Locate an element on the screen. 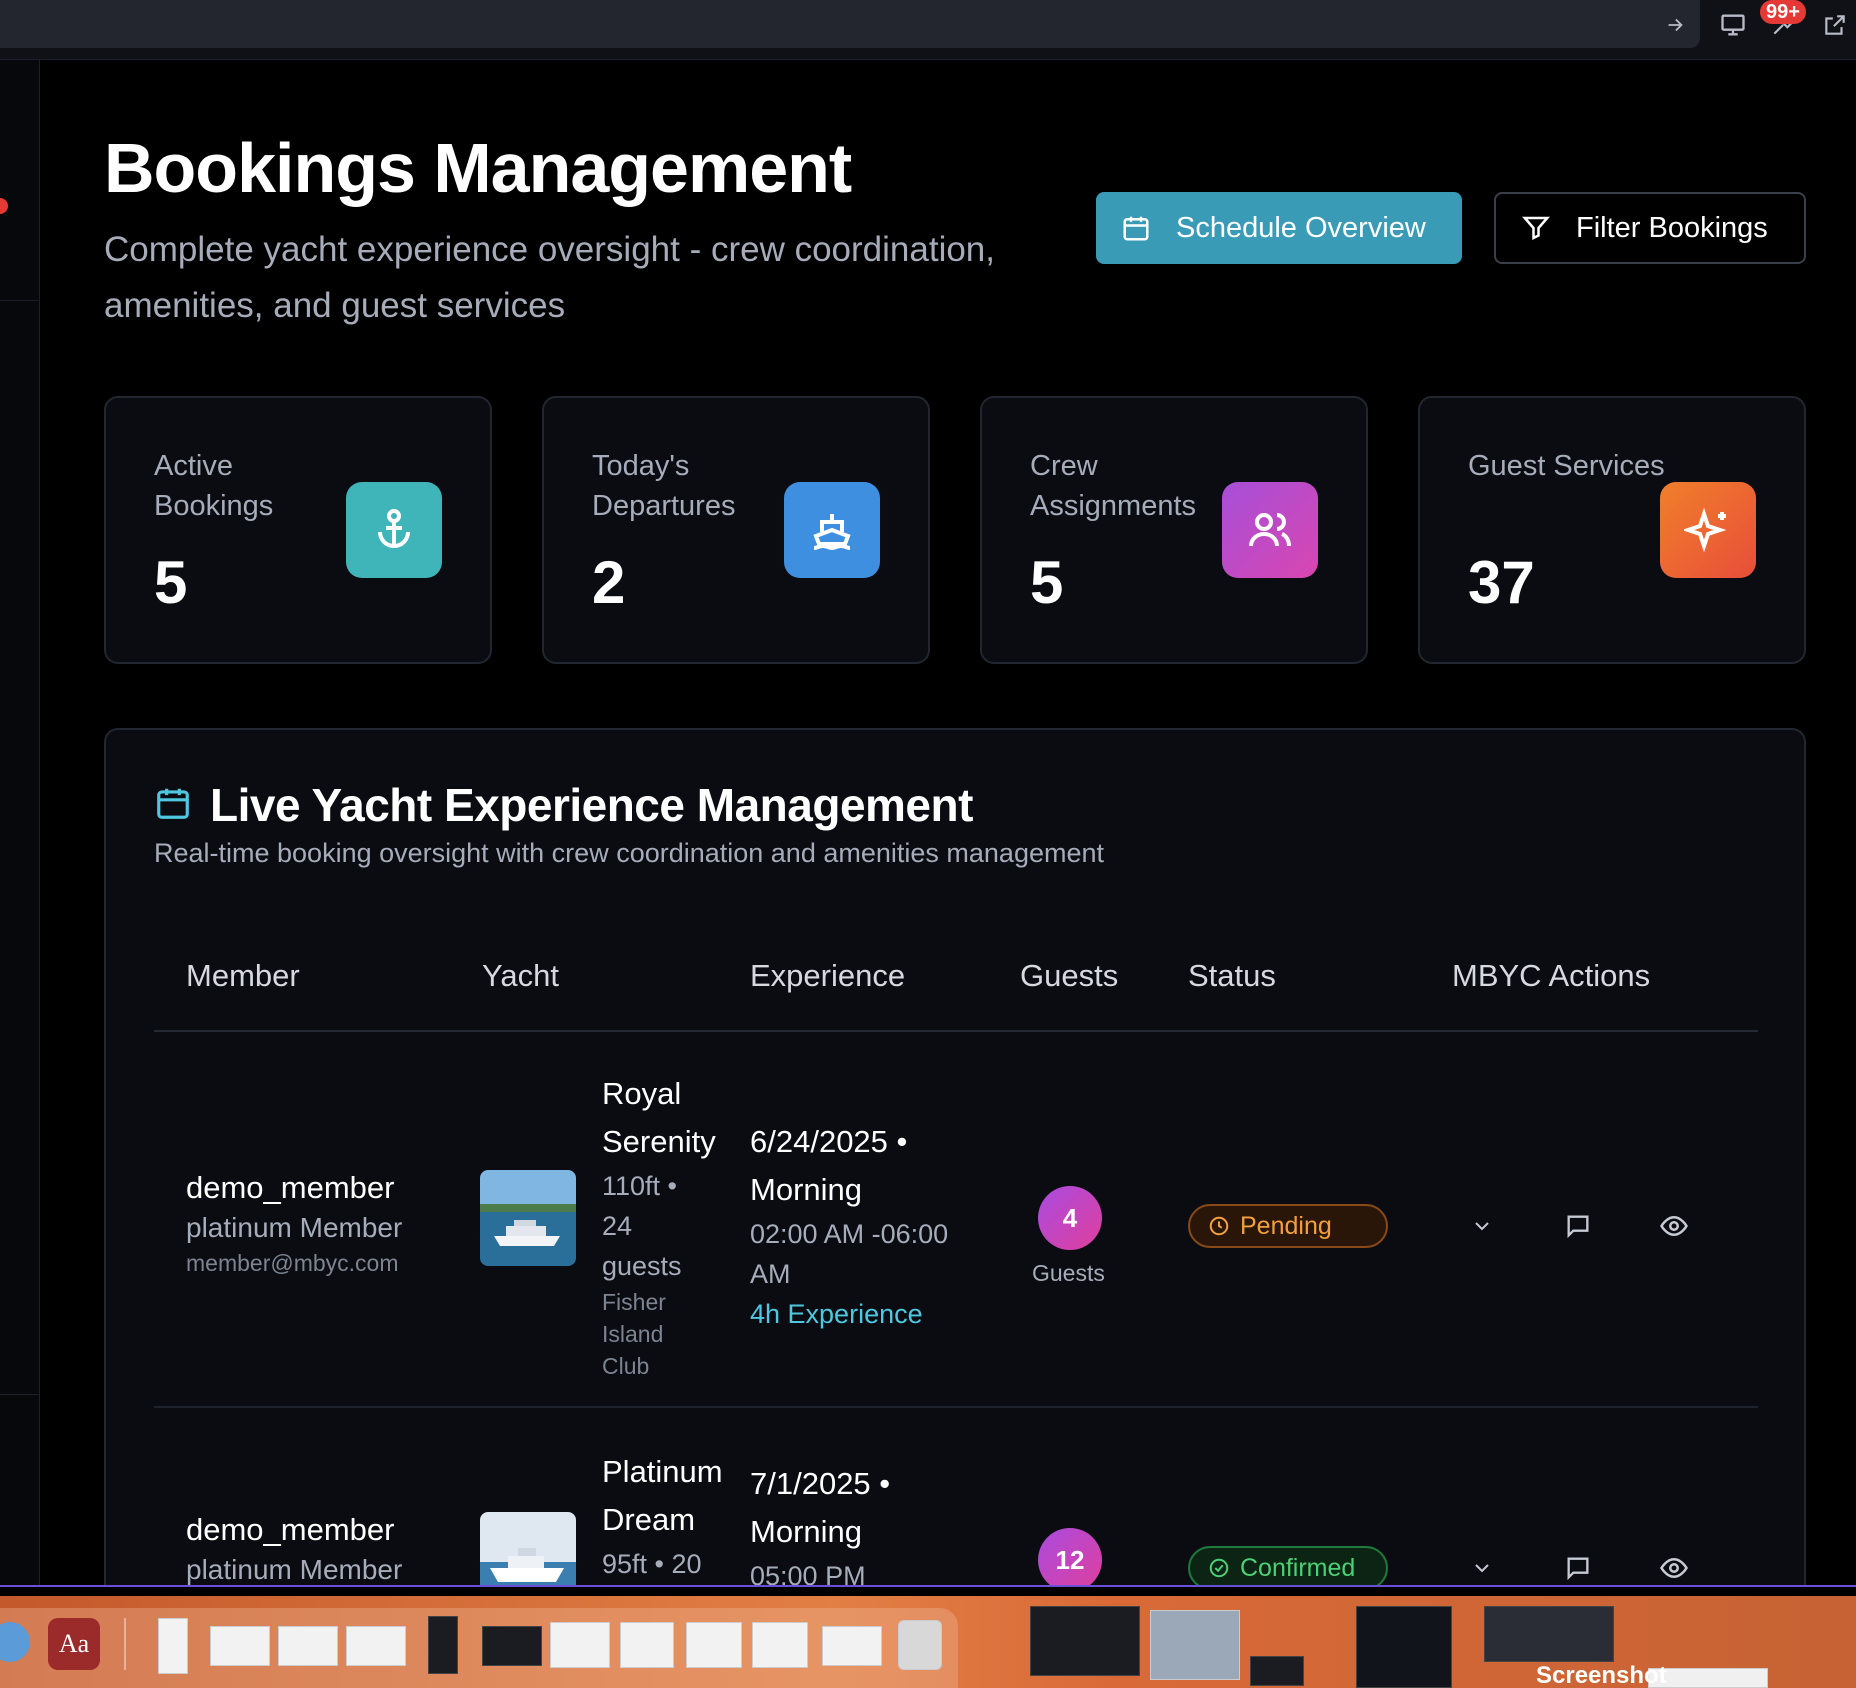 The width and height of the screenshot is (1856, 1688). experience-time: 05:00 PM is located at coordinates (808, 1573).